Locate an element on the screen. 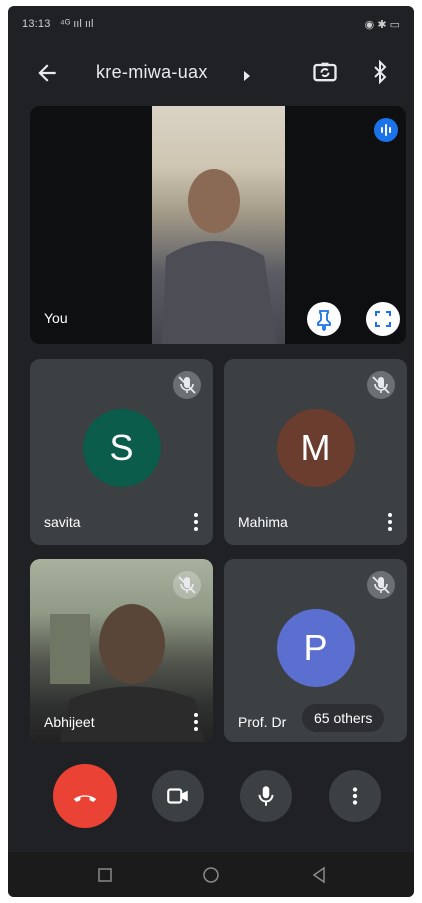 The image size is (422, 903). videocam-icon is located at coordinates (177, 796).